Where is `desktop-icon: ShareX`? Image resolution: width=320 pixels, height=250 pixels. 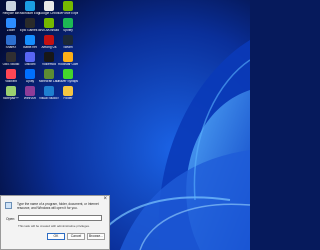 desktop-icon: ShareX is located at coordinates (11, 42).